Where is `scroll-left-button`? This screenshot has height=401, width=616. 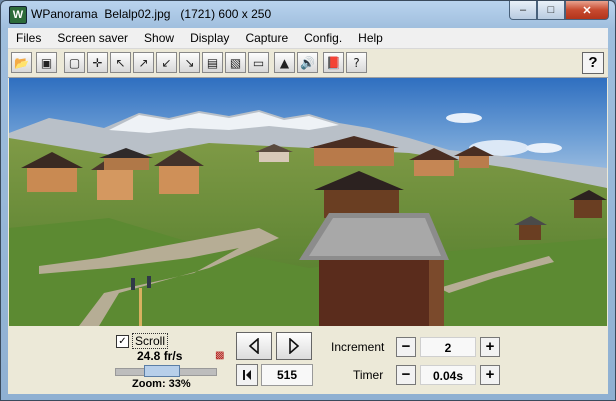 scroll-left-button is located at coordinates (254, 346).